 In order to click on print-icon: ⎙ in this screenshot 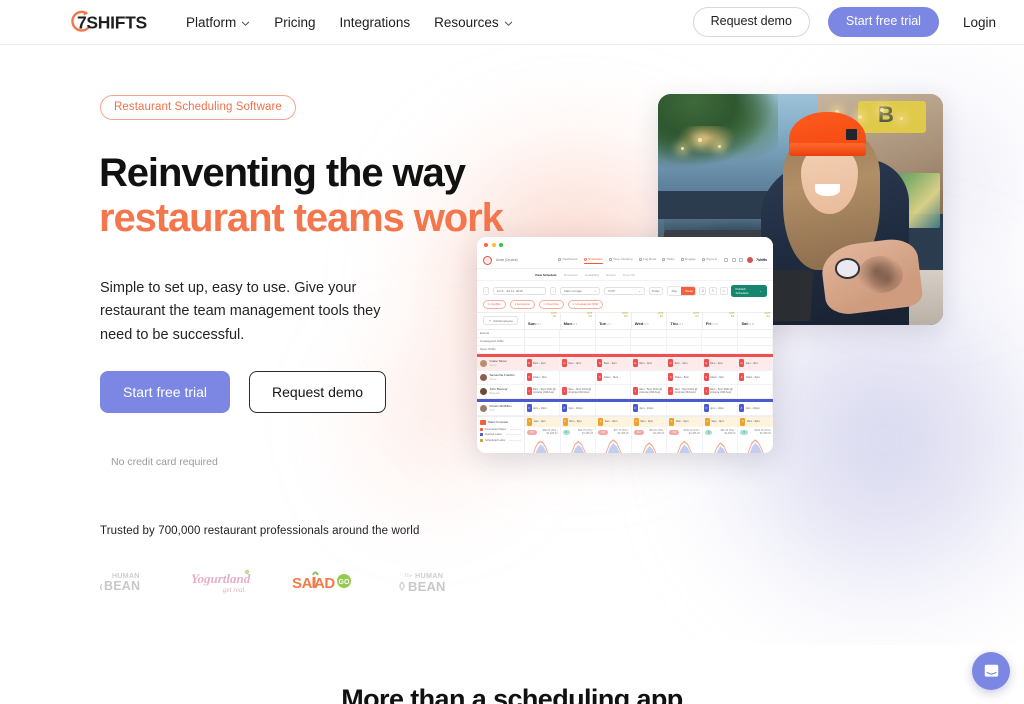, I will do `click(723, 291)`.